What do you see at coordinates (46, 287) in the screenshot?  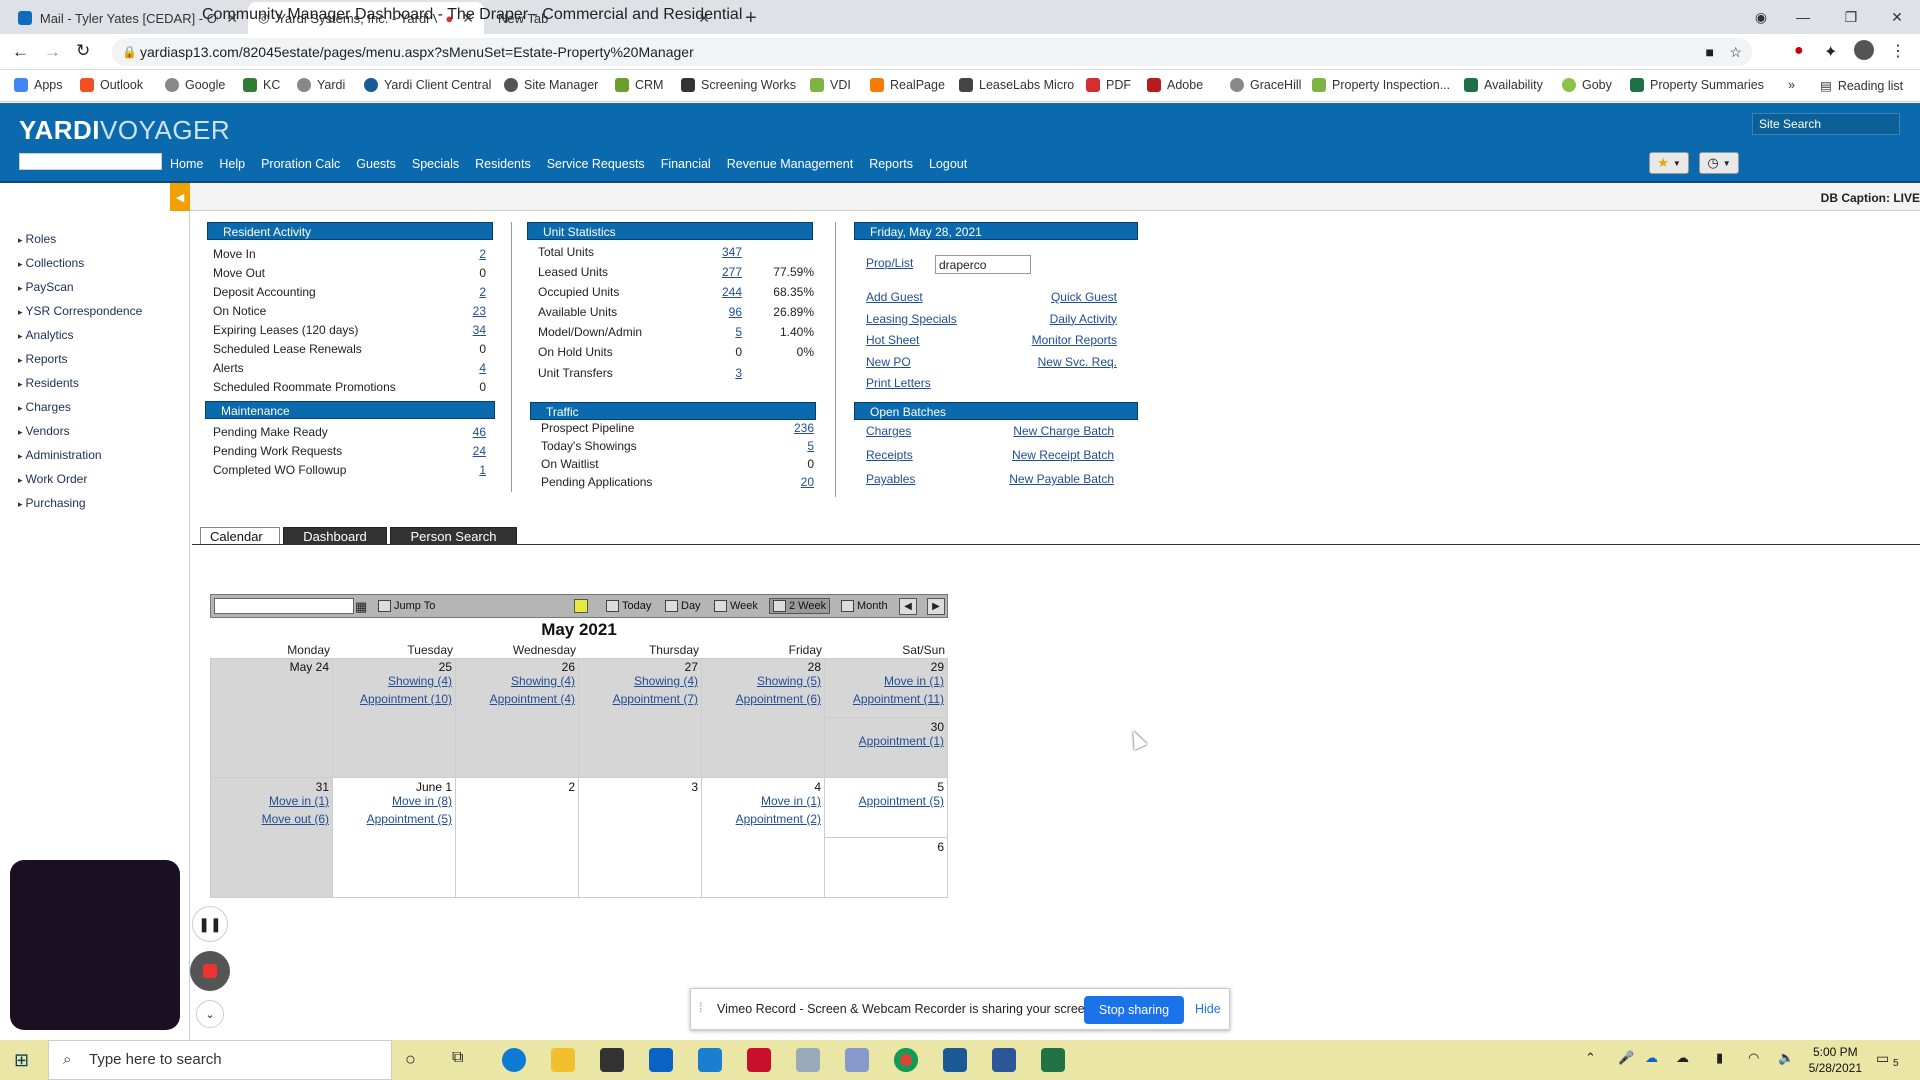 I see `menu-item-payscan: PayScan` at bounding box center [46, 287].